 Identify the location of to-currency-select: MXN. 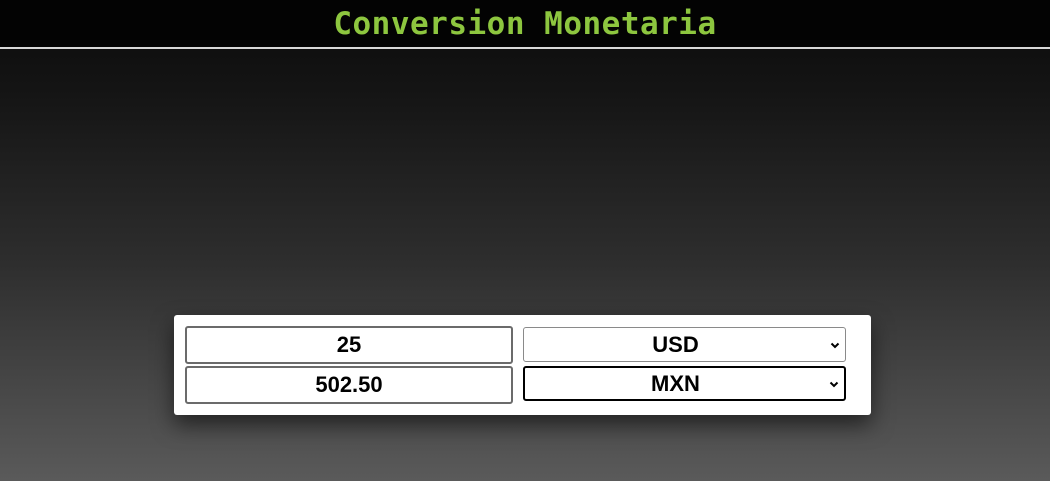
(684, 383).